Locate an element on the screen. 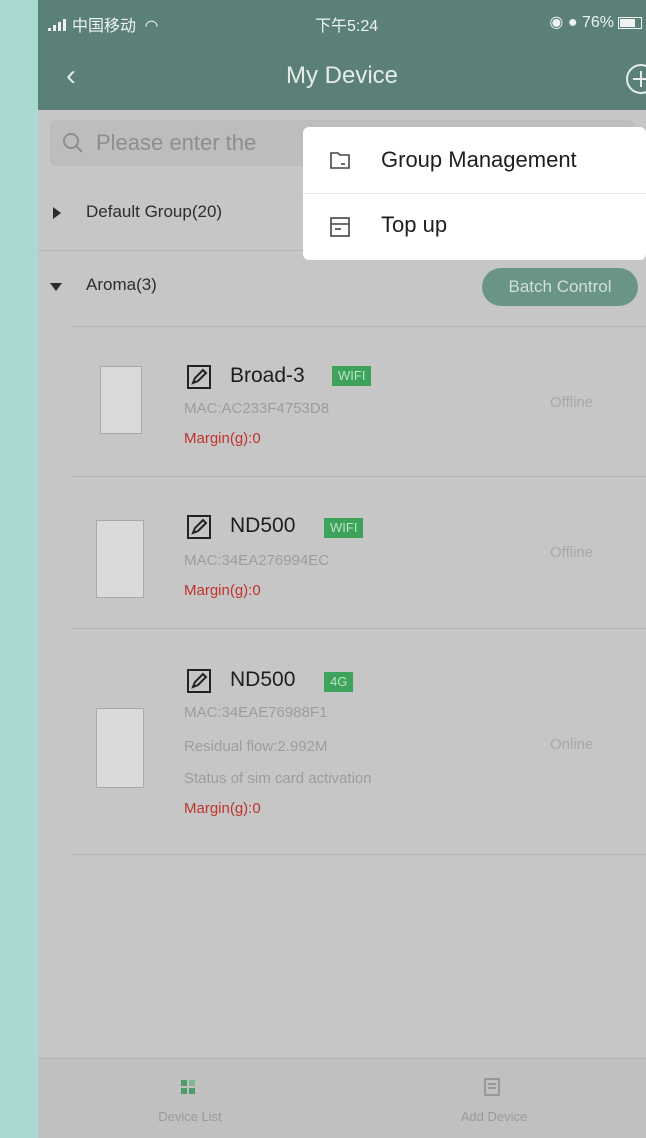  device-mac: MAC:AC233F4753D8 is located at coordinates (257, 408).